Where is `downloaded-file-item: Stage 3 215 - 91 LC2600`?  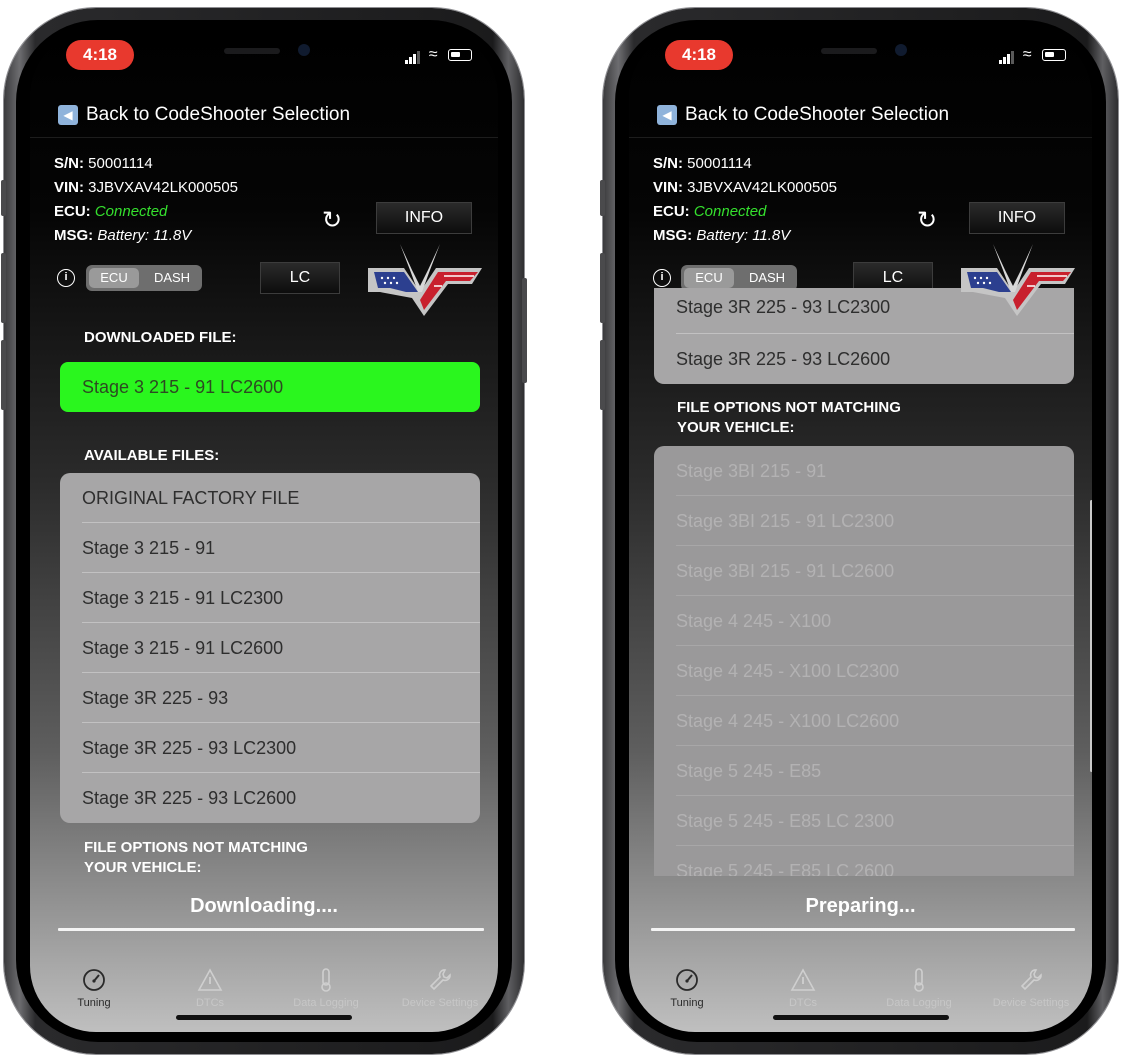 downloaded-file-item: Stage 3 215 - 91 LC2600 is located at coordinates (270, 387).